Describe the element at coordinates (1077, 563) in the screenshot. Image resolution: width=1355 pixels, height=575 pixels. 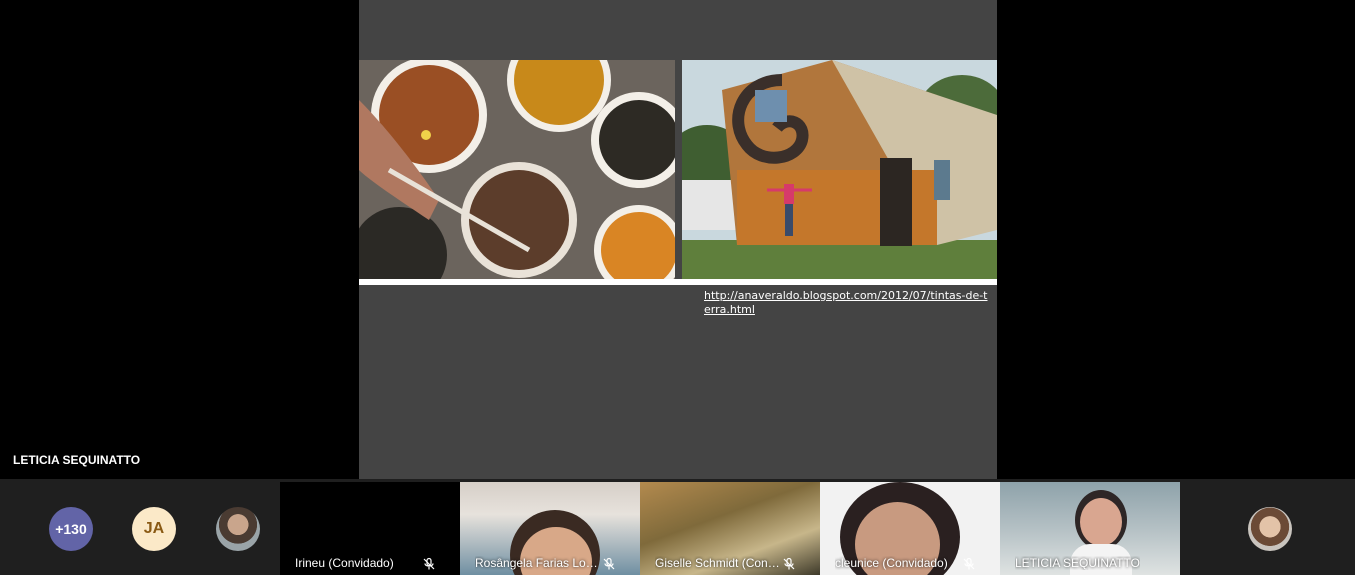
I see `participant-name: LETICIA SEQUINATTO` at that location.